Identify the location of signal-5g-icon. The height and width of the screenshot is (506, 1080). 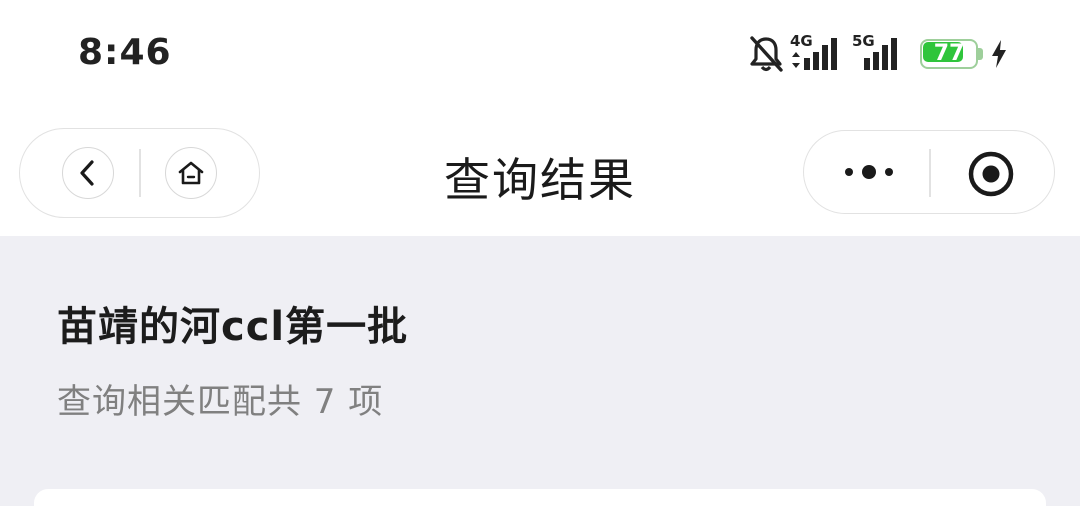
(880, 54).